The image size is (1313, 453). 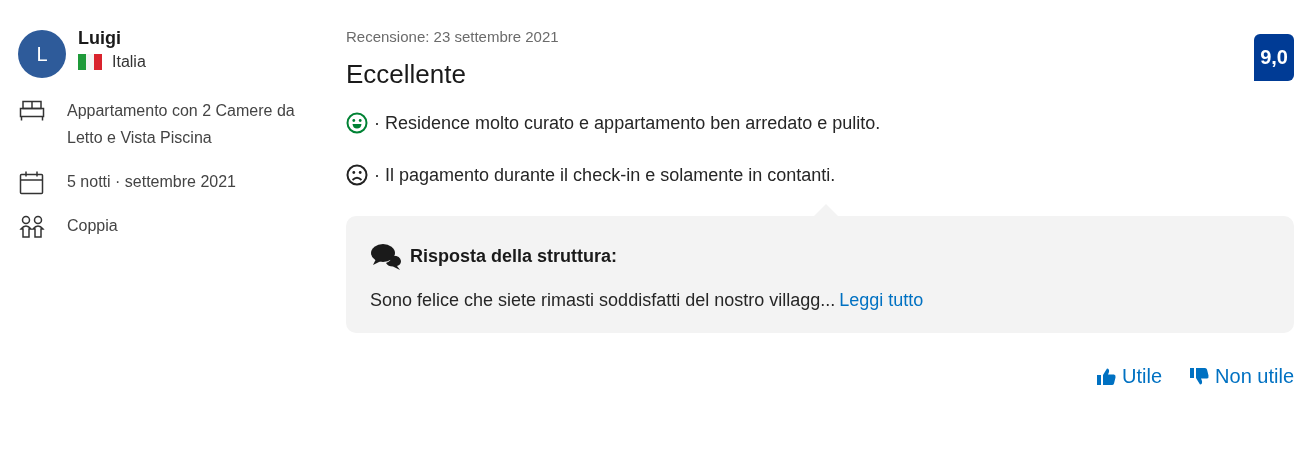 What do you see at coordinates (627, 123) in the screenshot?
I see `review-comment: · Residence molto curato e appartamento ben arredato e pulito.` at bounding box center [627, 123].